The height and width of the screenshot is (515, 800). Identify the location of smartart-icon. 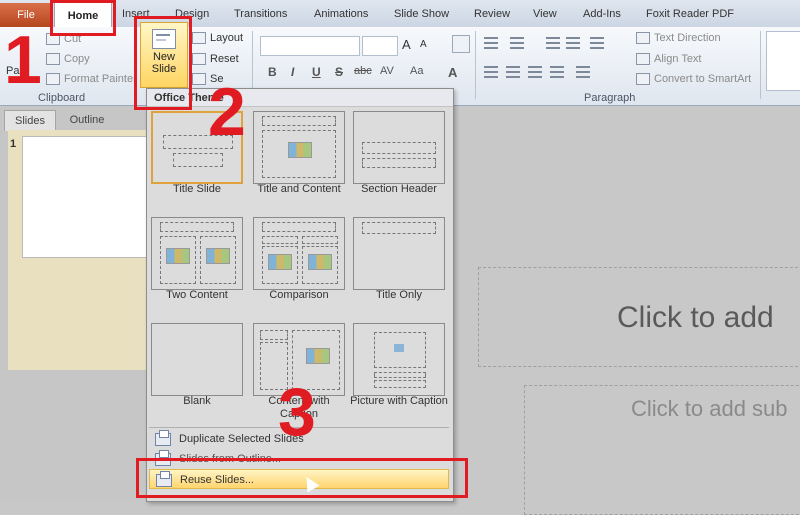
(643, 79).